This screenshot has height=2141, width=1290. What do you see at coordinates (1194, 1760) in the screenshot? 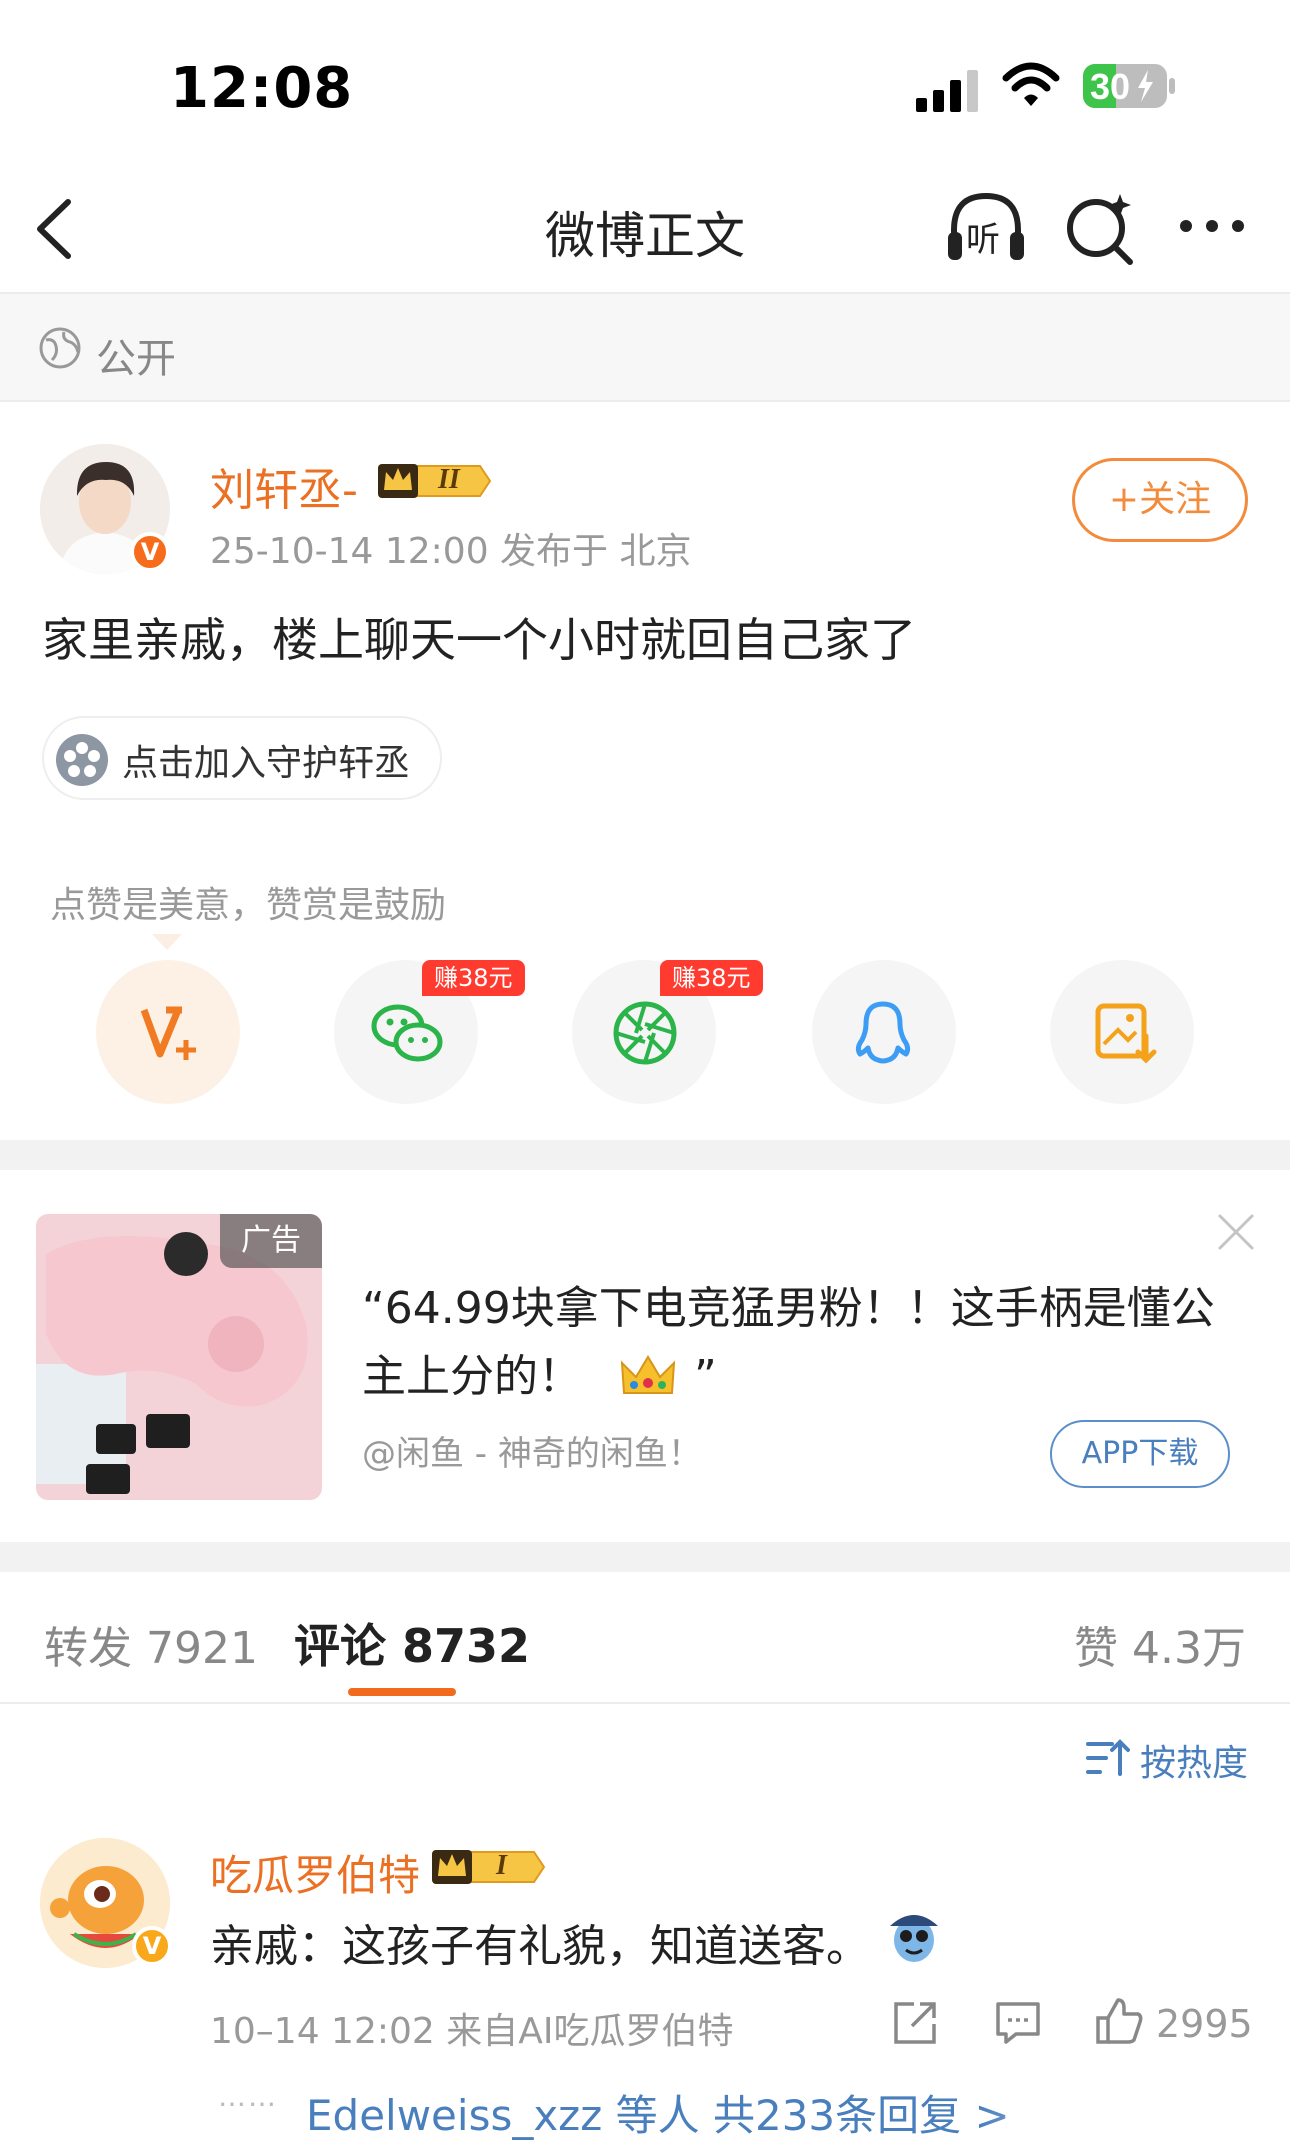
I see `sort-label: 按热度` at bounding box center [1194, 1760].